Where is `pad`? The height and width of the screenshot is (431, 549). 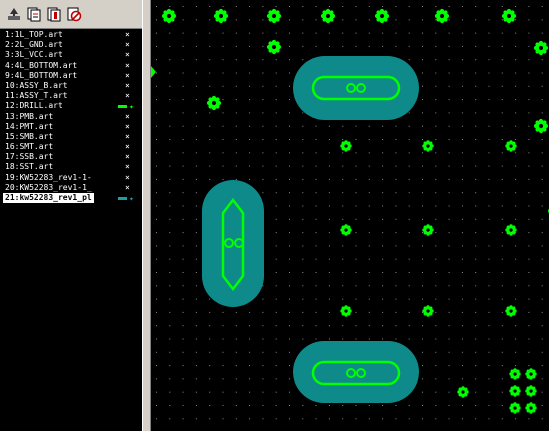
pad is located at coordinates (328, 16).